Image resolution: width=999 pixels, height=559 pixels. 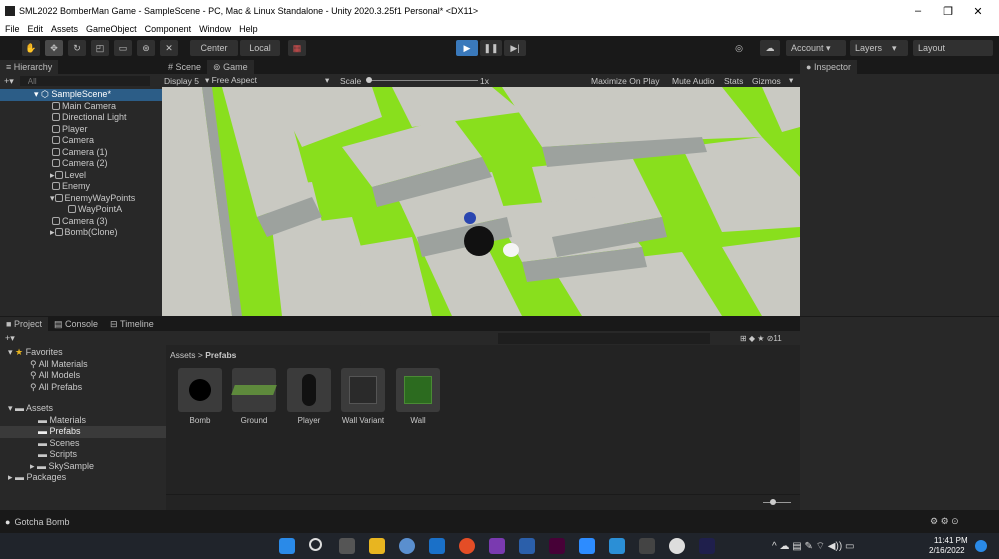 I want to click on menu-file: File, so click(x=12, y=29).